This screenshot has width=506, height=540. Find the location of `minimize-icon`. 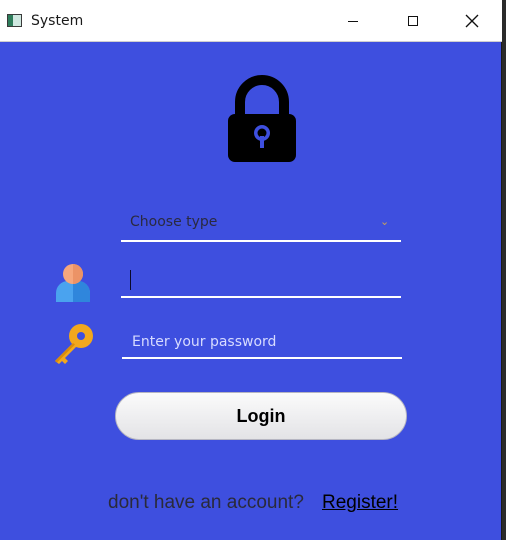

minimize-icon is located at coordinates (353, 21).